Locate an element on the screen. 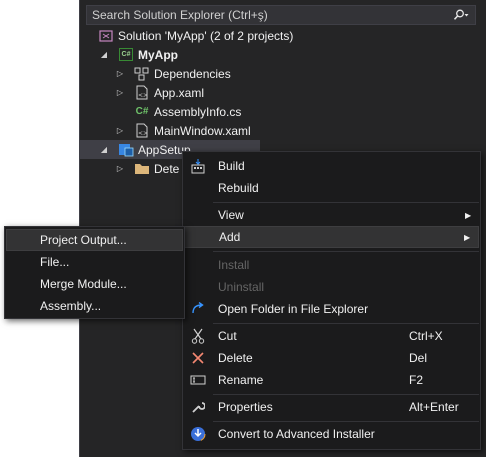  open-folder-icon is located at coordinates (198, 309).